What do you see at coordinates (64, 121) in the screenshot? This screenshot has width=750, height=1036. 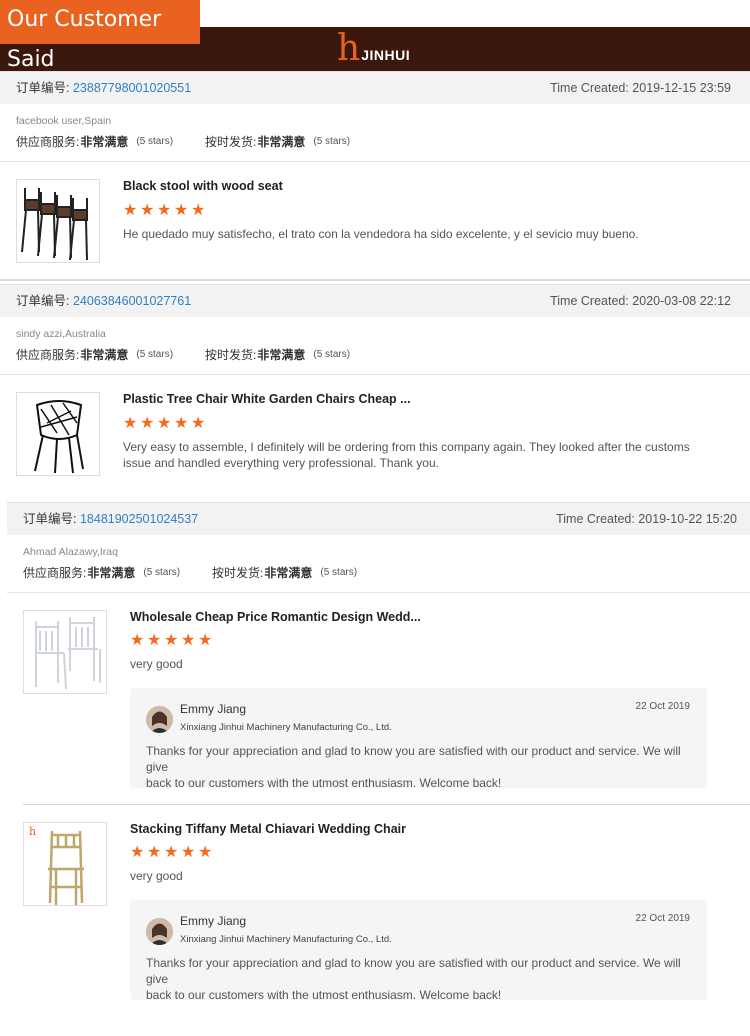 I see `buyer-name: facebook user,Spain` at bounding box center [64, 121].